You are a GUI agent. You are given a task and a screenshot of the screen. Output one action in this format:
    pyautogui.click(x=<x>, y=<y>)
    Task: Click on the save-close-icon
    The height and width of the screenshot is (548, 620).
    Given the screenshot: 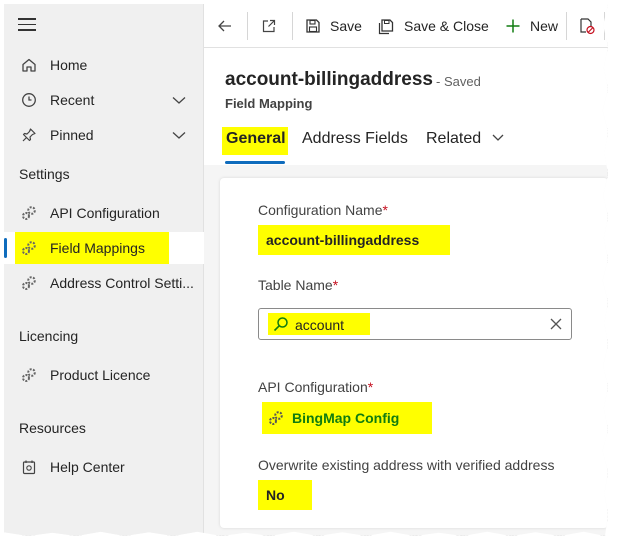 What is the action you would take?
    pyautogui.click(x=387, y=26)
    